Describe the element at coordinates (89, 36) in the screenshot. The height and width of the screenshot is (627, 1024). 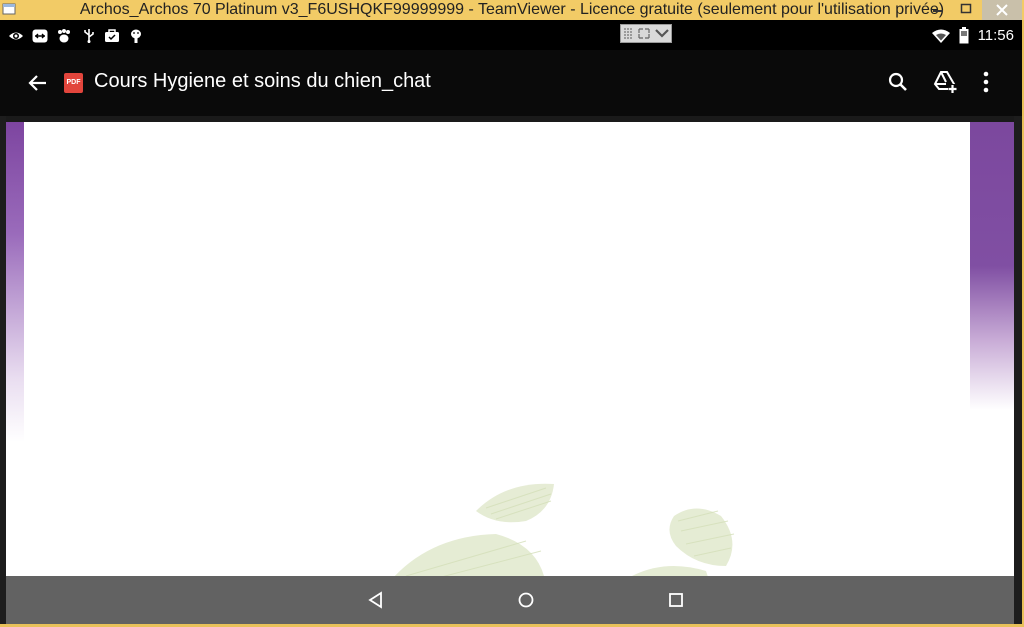
I see `usb-icon` at that location.